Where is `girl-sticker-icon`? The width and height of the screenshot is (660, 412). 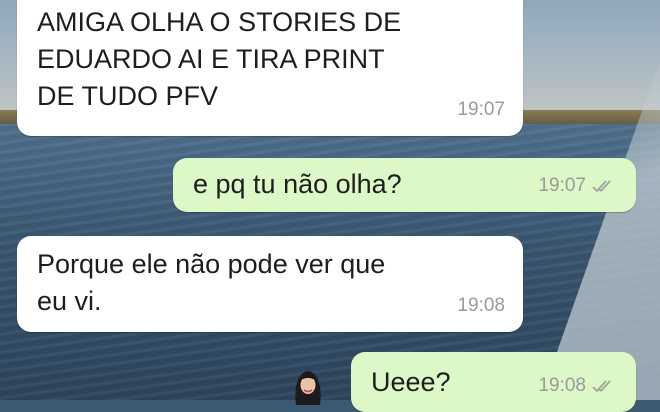
girl-sticker-icon is located at coordinates (308, 388).